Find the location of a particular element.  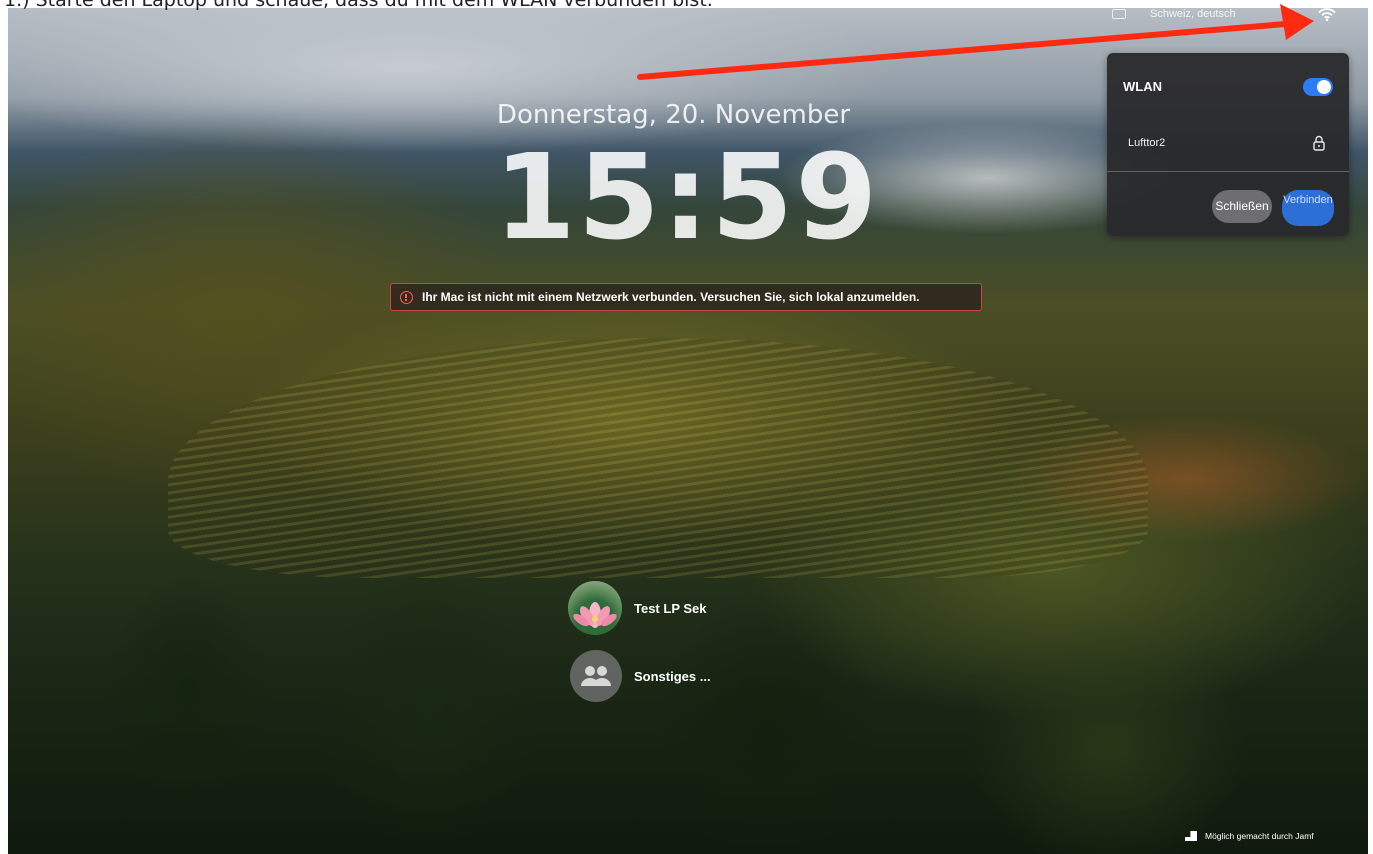

network-list-item: Lufttor2 is located at coordinates (1228, 144).